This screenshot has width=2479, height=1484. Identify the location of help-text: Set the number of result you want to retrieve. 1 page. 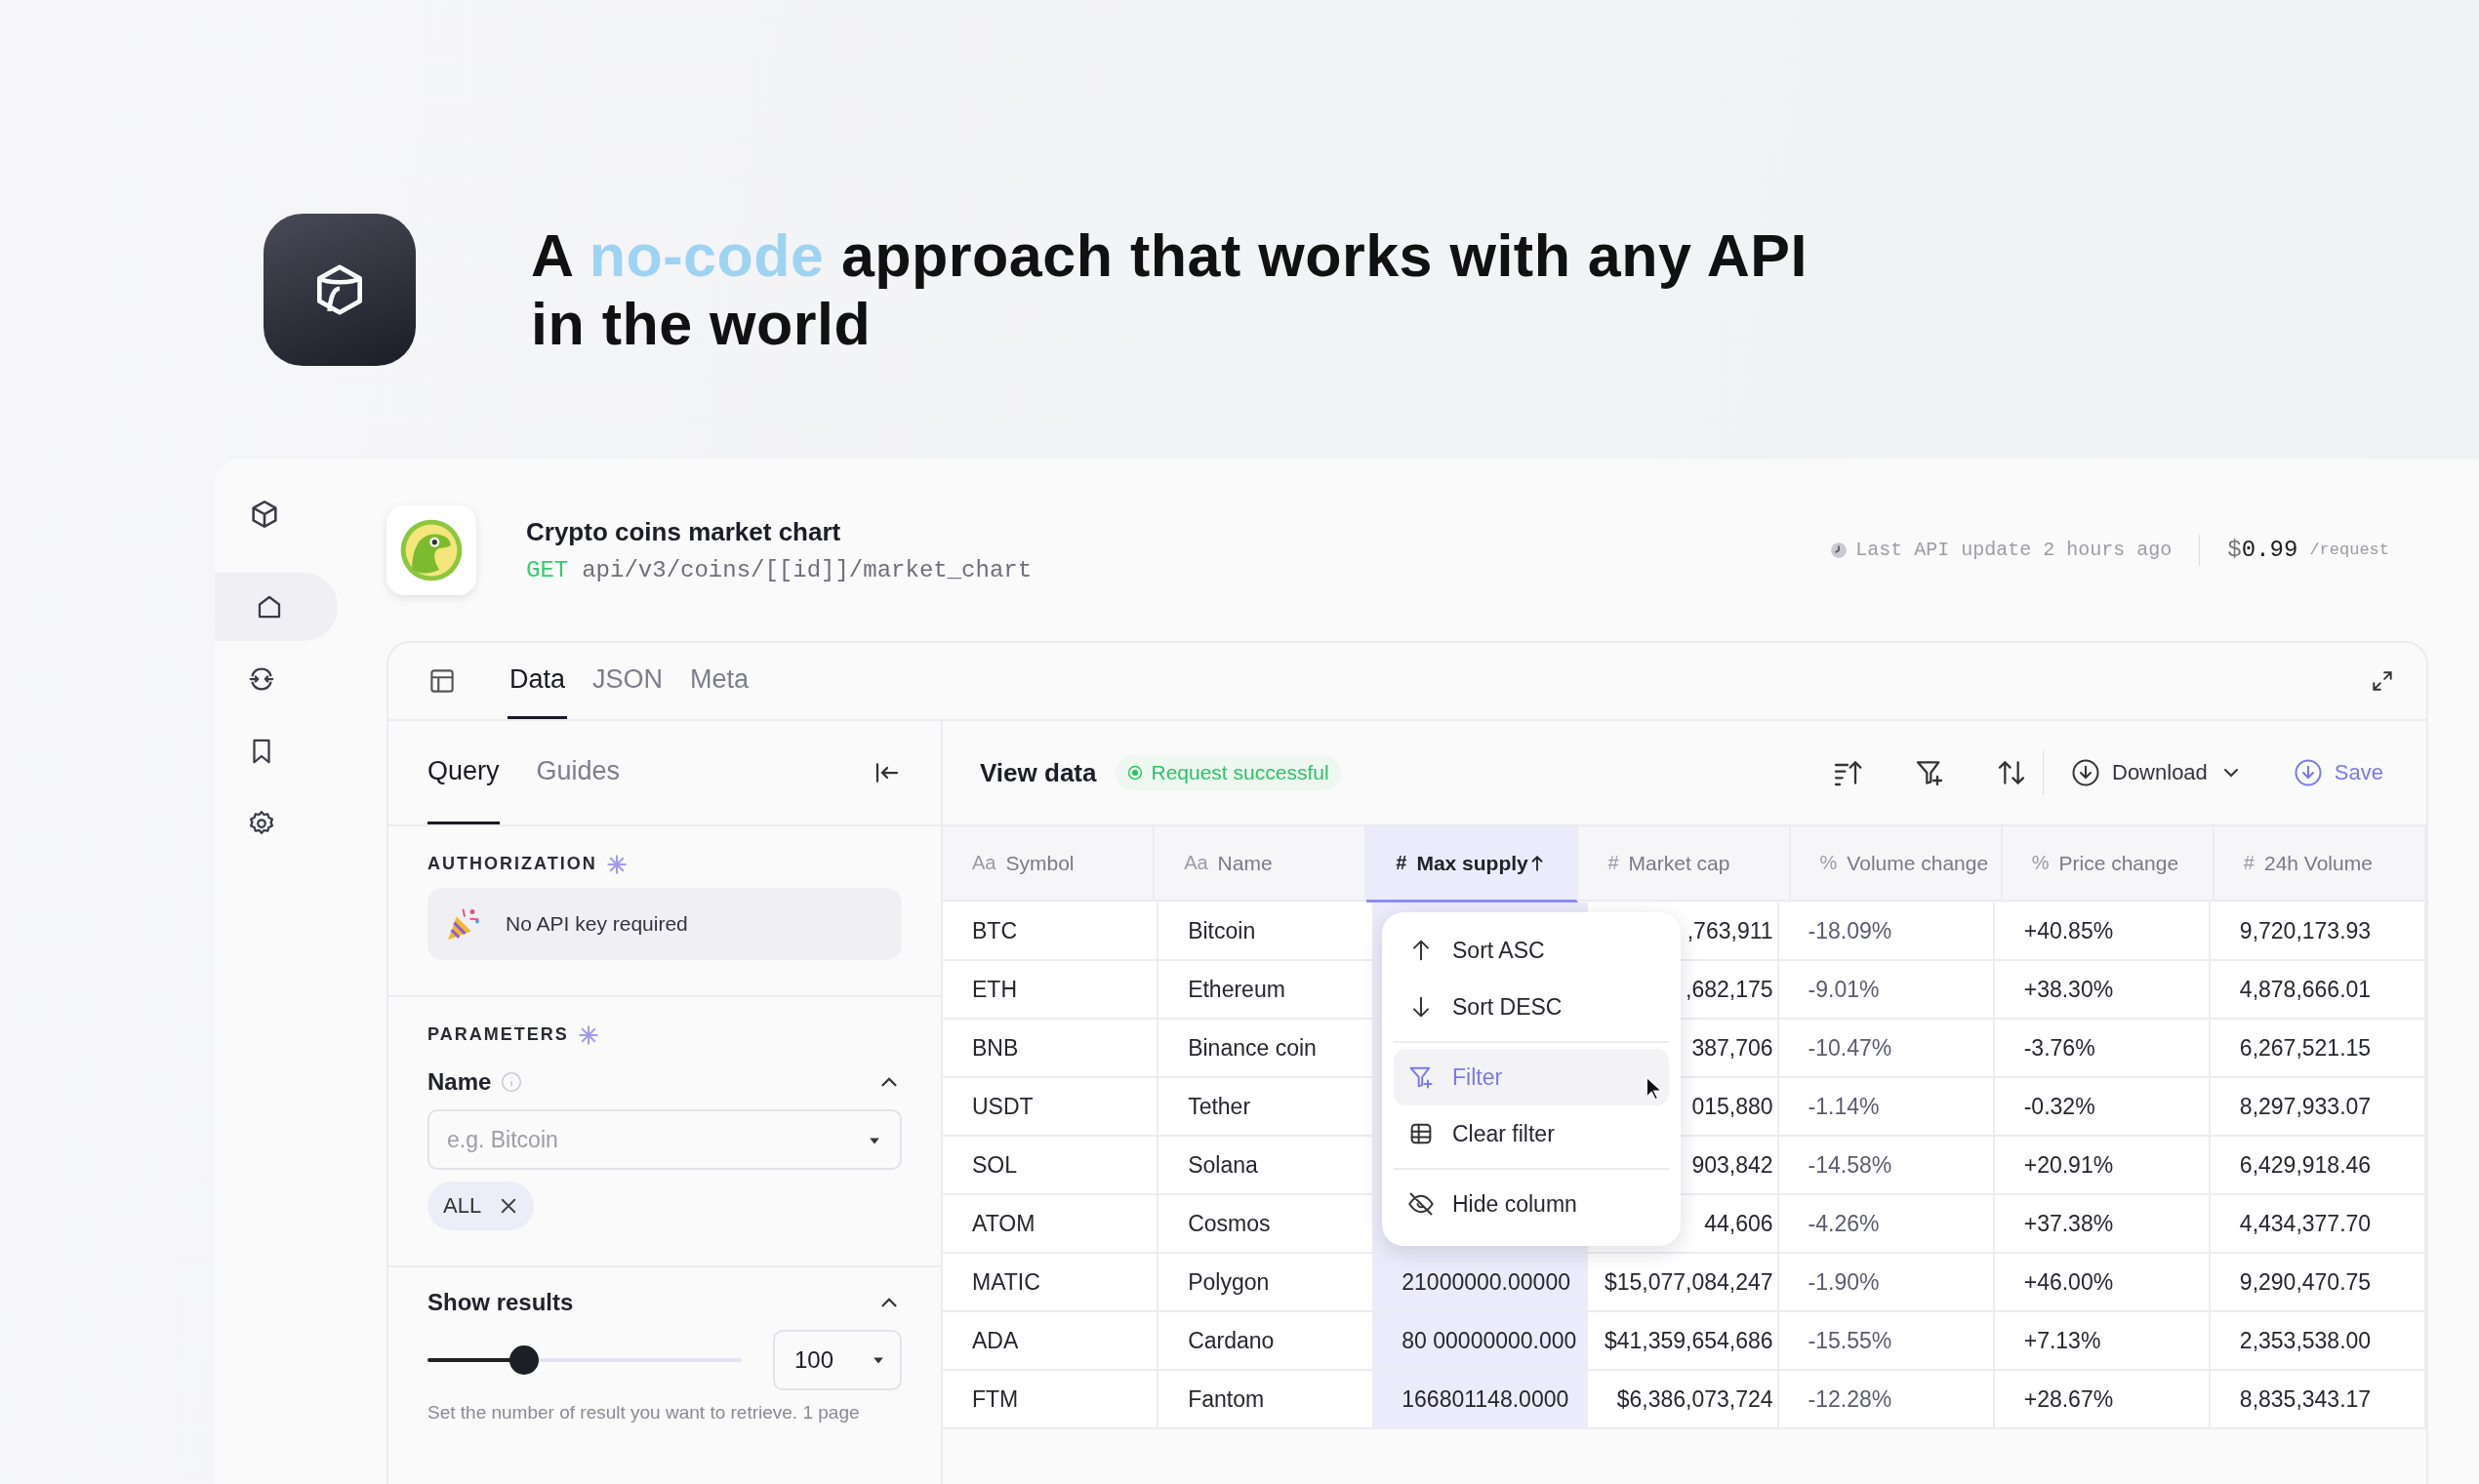
(644, 1413).